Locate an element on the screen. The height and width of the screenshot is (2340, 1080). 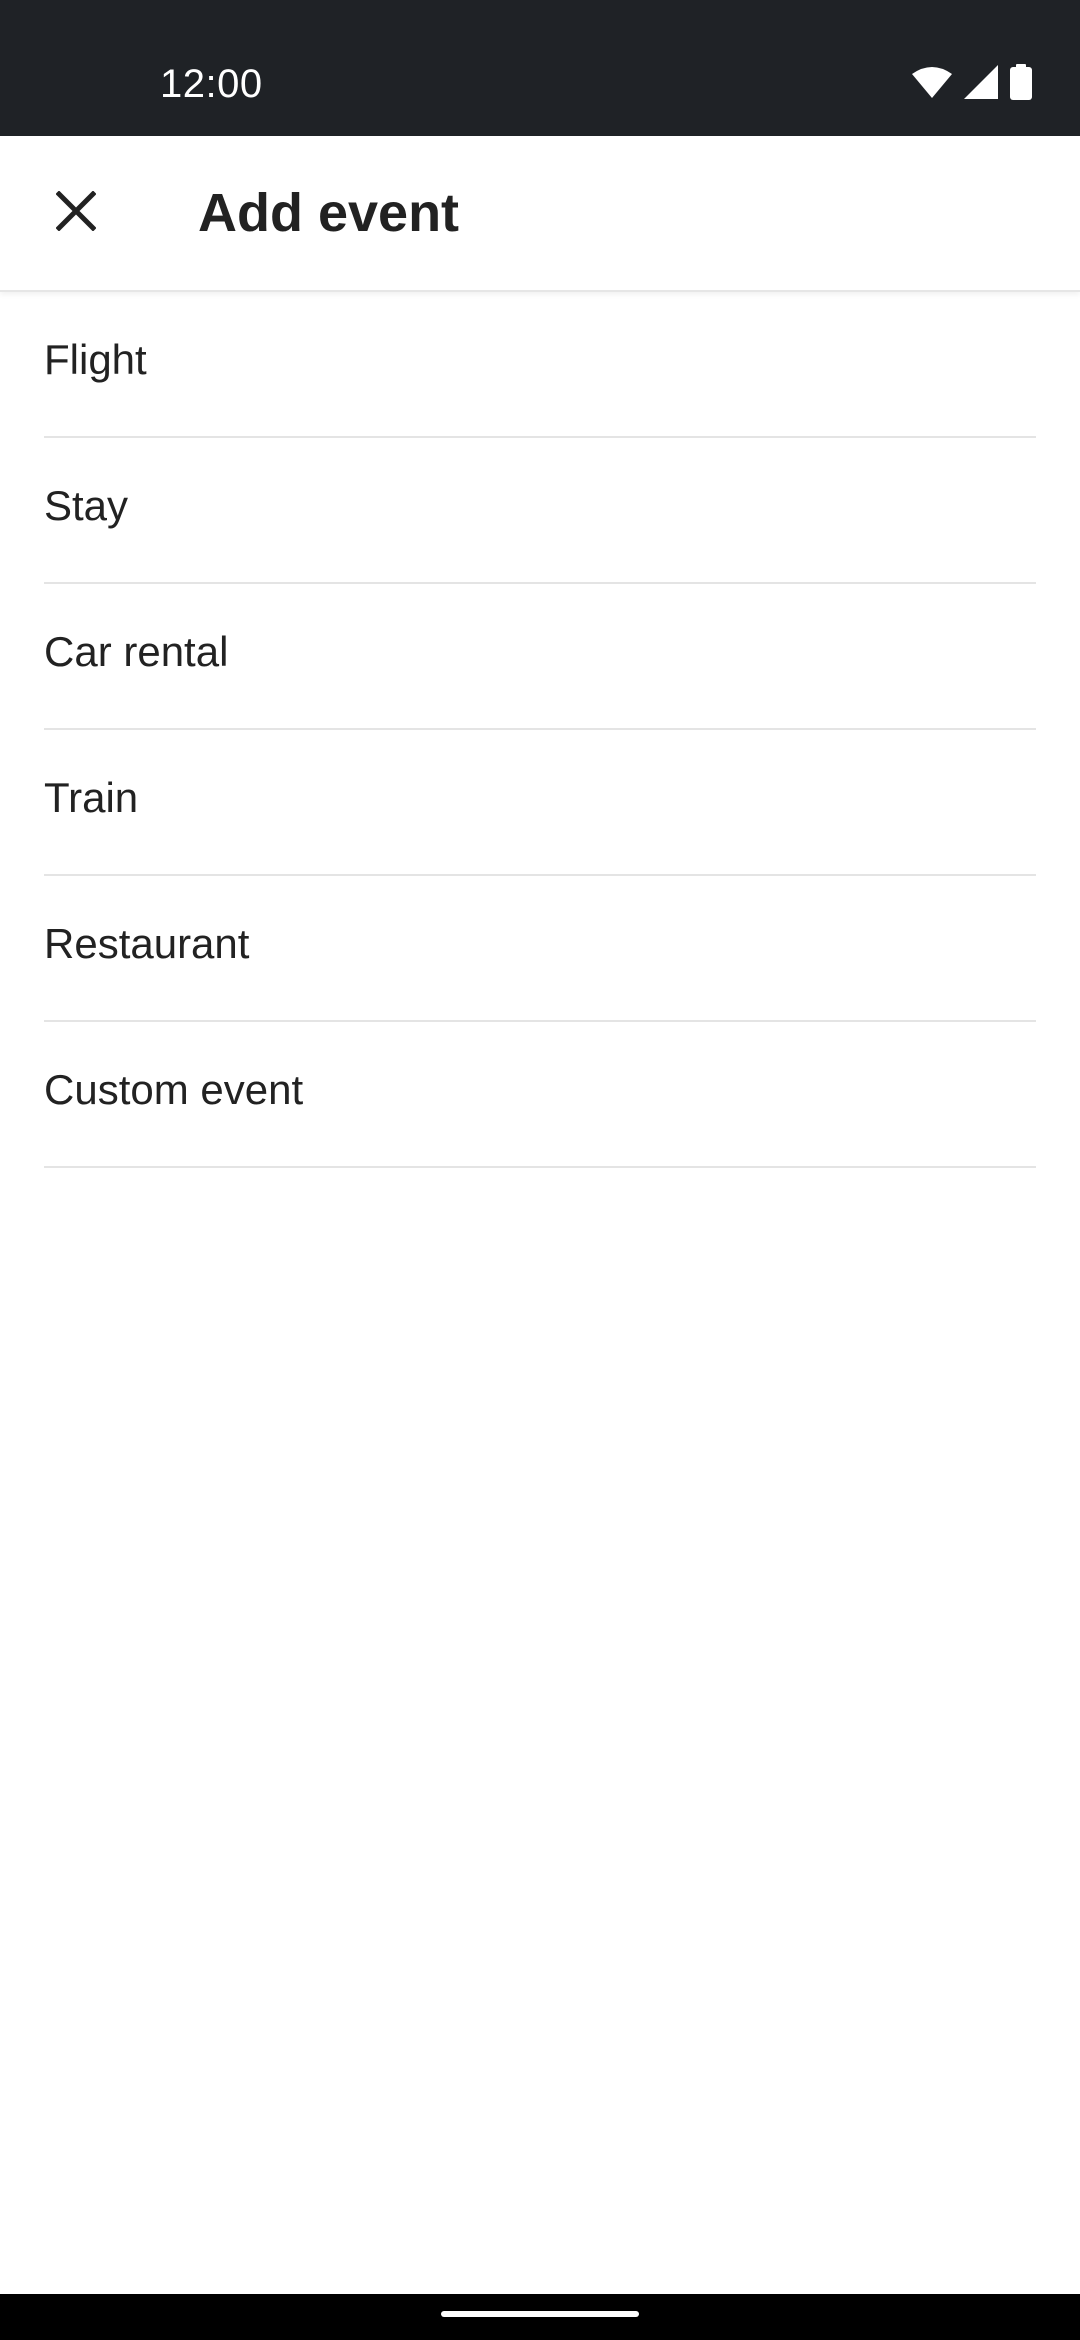
close-icon is located at coordinates (76, 212).